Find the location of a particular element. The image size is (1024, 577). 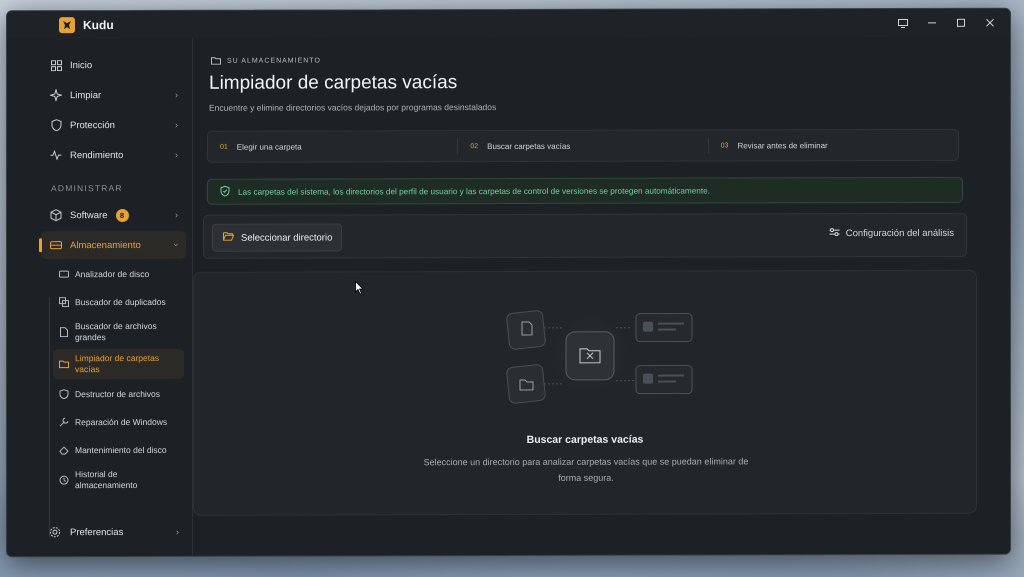

history-icon is located at coordinates (64, 480).